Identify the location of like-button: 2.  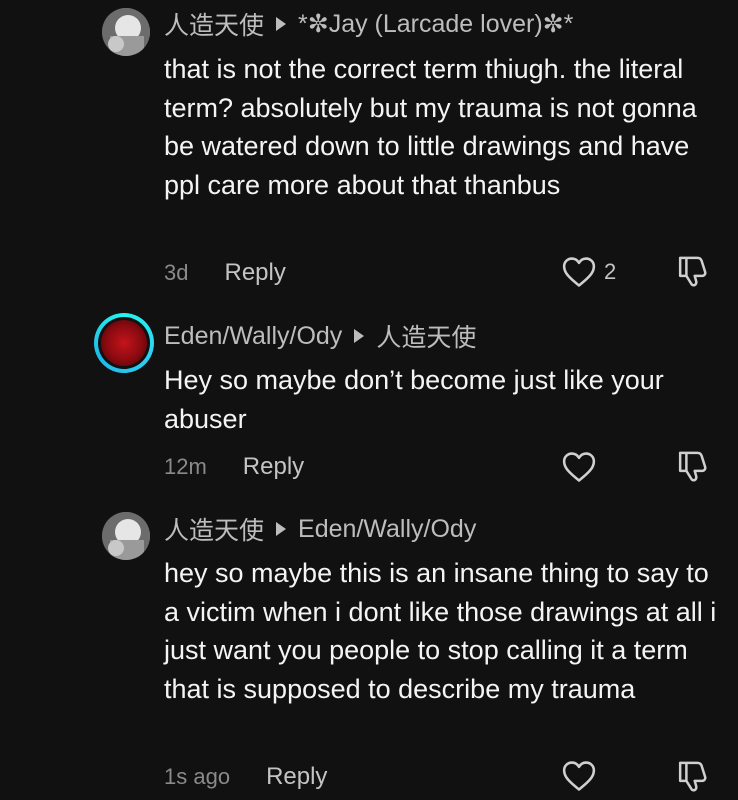
(589, 272).